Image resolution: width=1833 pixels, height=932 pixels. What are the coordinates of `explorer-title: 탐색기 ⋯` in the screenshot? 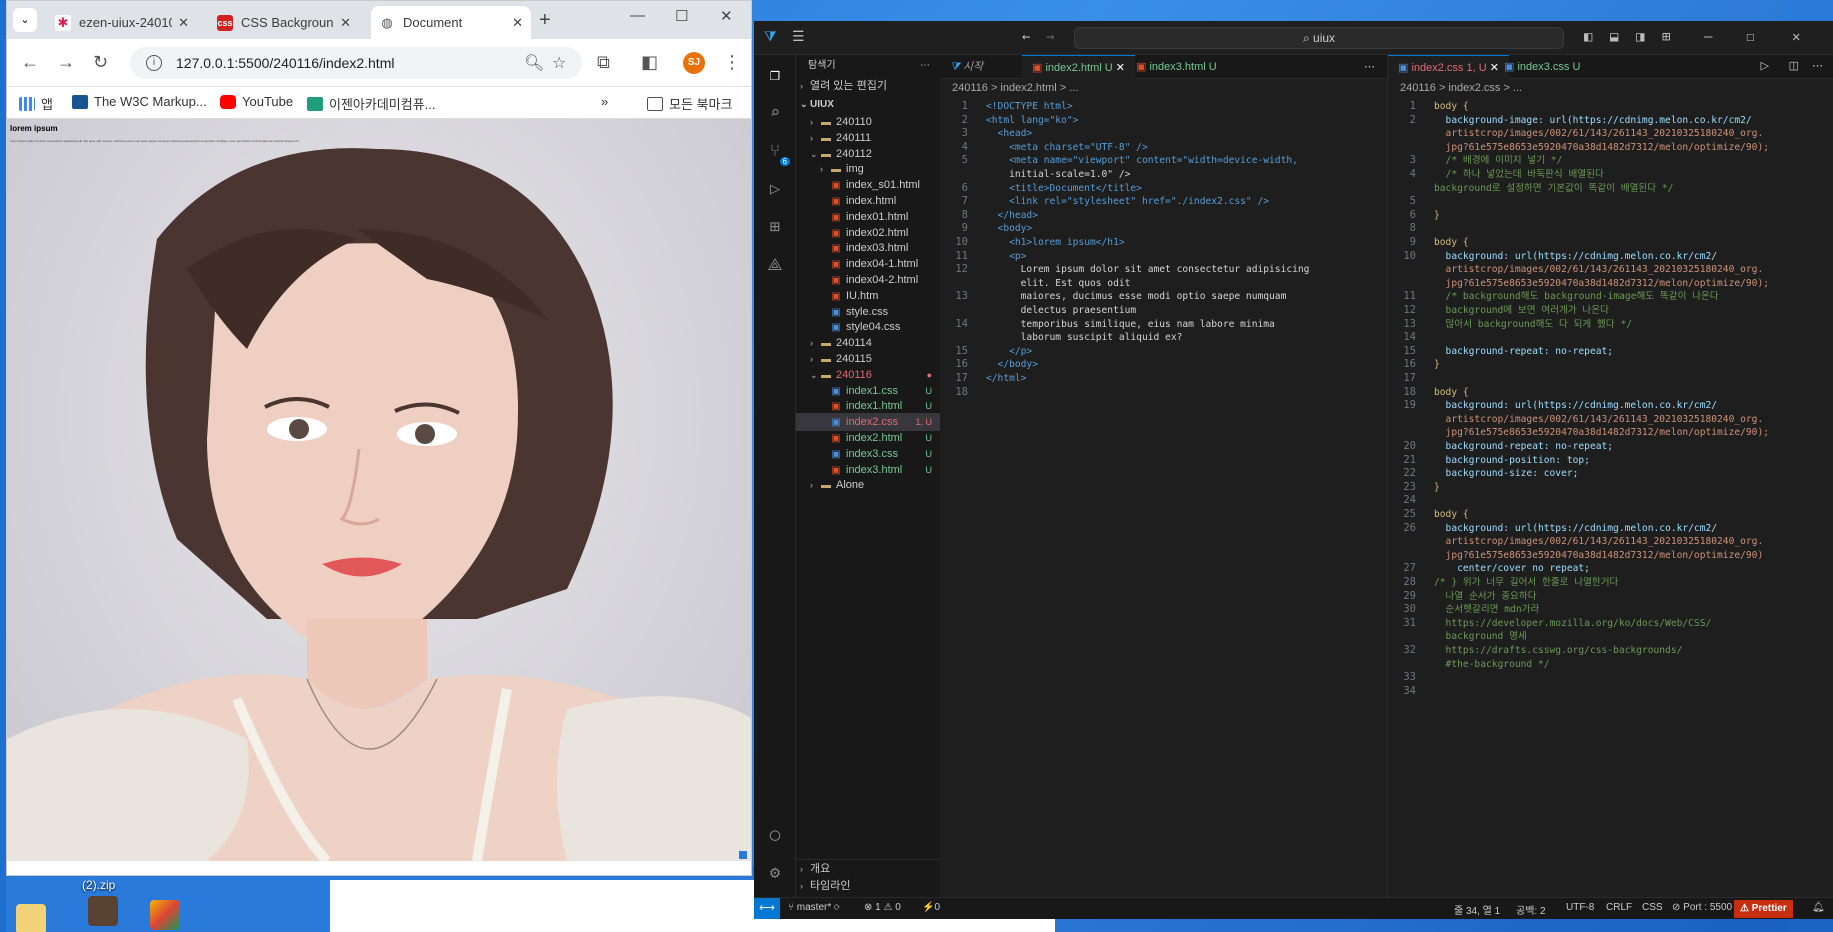 It's located at (868, 66).